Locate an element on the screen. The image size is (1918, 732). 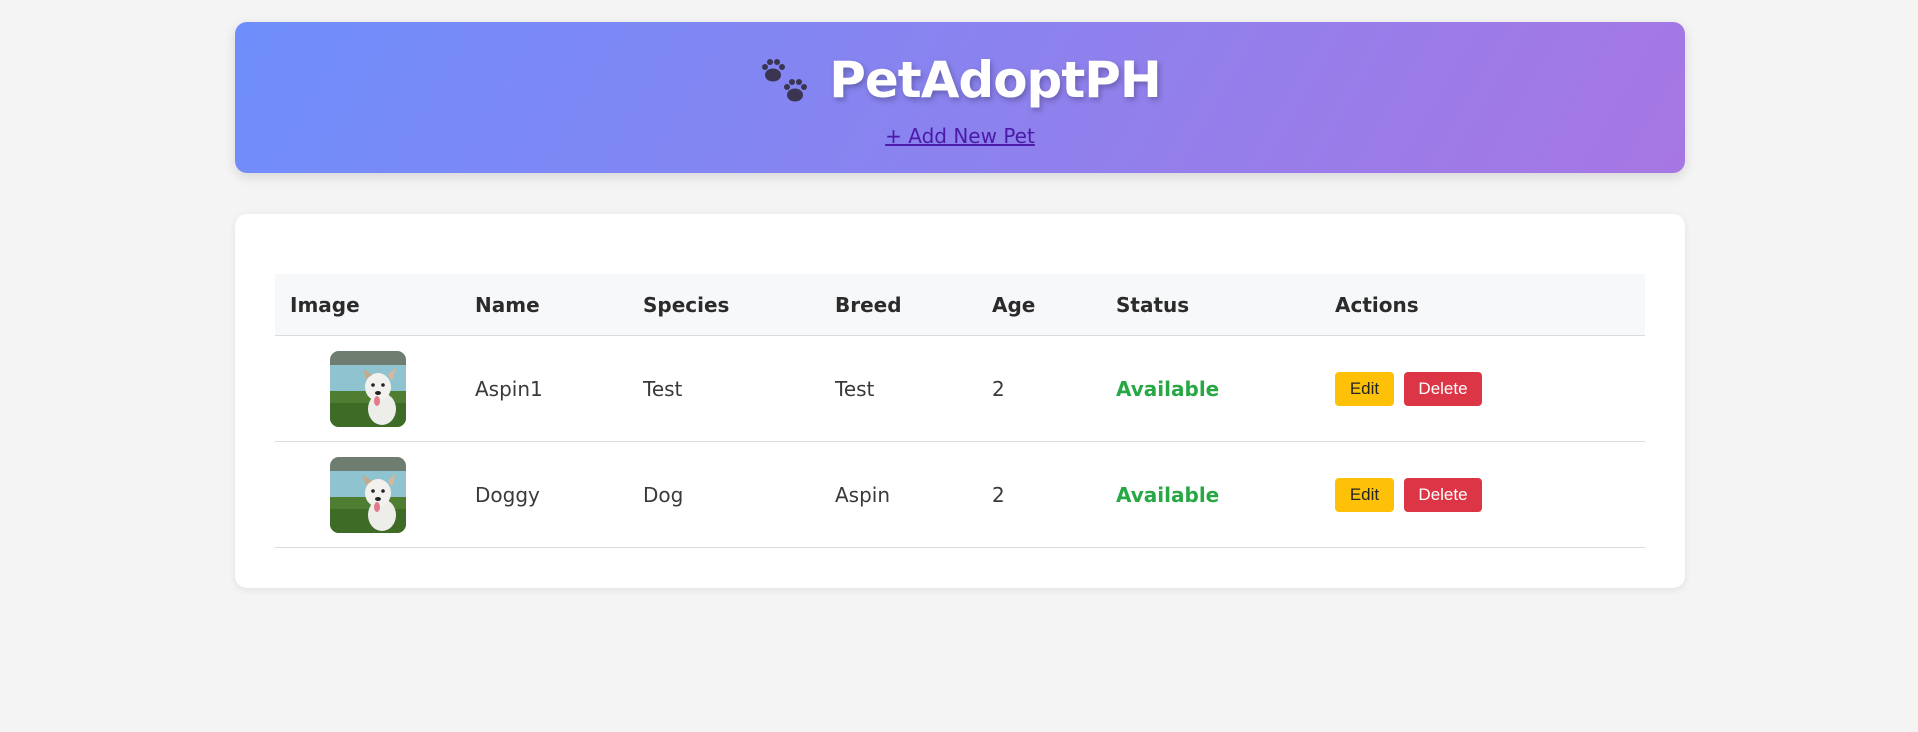
add-new-pet-link: + Add New Pet is located at coordinates (960, 136).